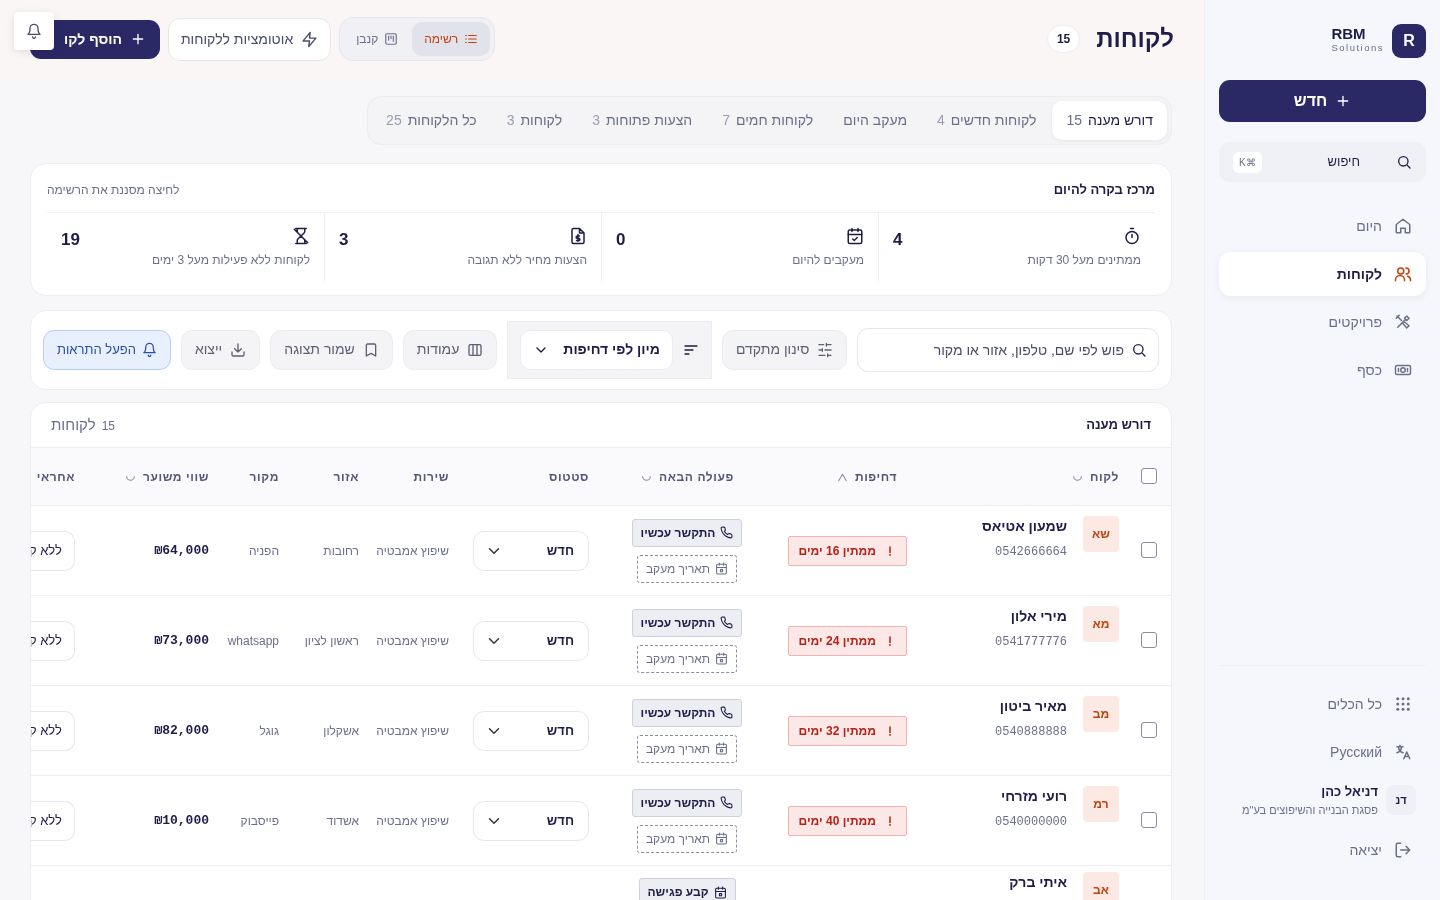 This screenshot has height=900, width=1440. Describe the element at coordinates (377, 39) in the screenshot. I see `view-tab: קנבן` at that location.